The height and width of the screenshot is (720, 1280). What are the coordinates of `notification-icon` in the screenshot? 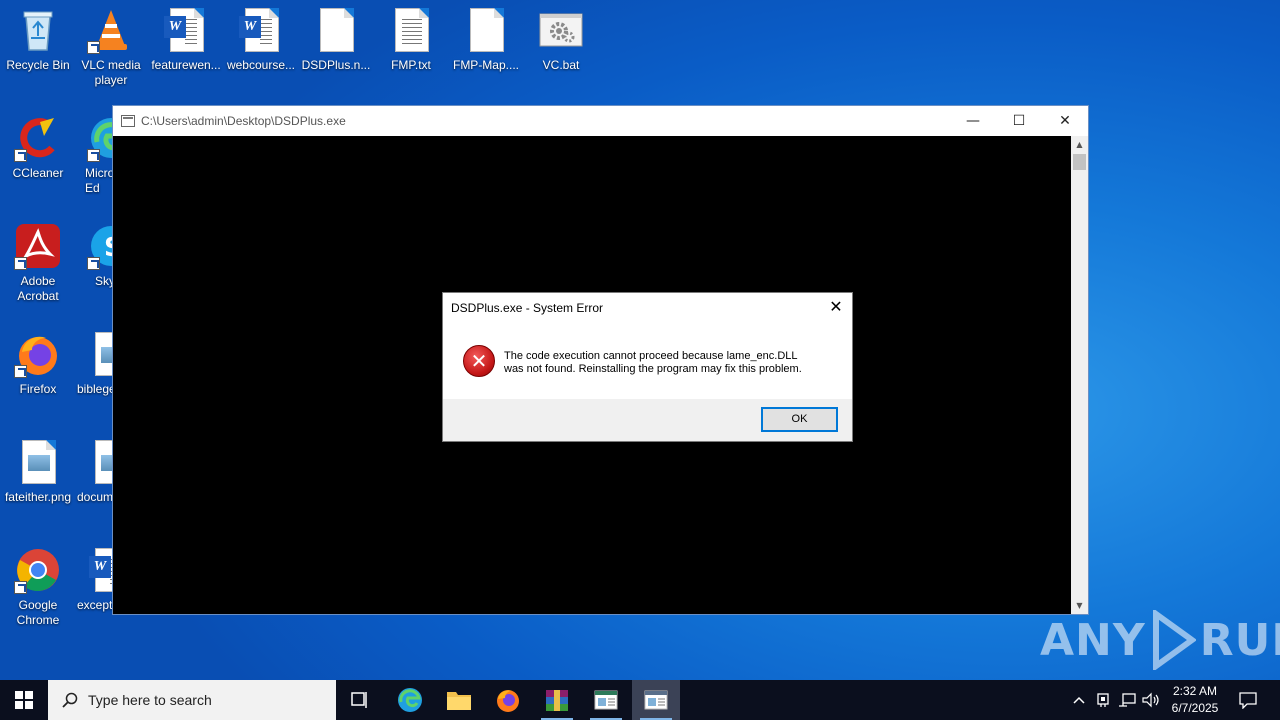 It's located at (1248, 700).